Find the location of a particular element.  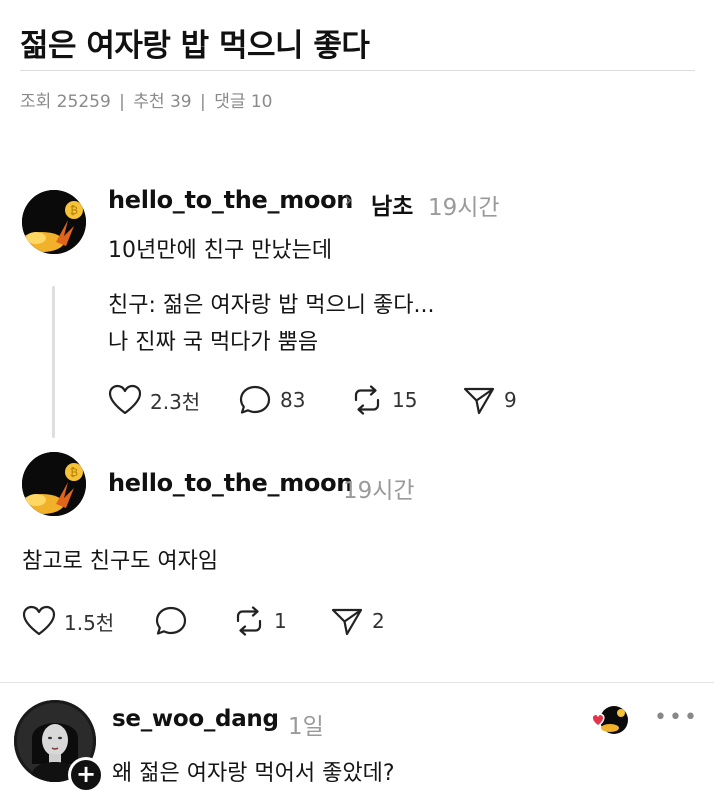

share-button: 9 is located at coordinates (489, 400).